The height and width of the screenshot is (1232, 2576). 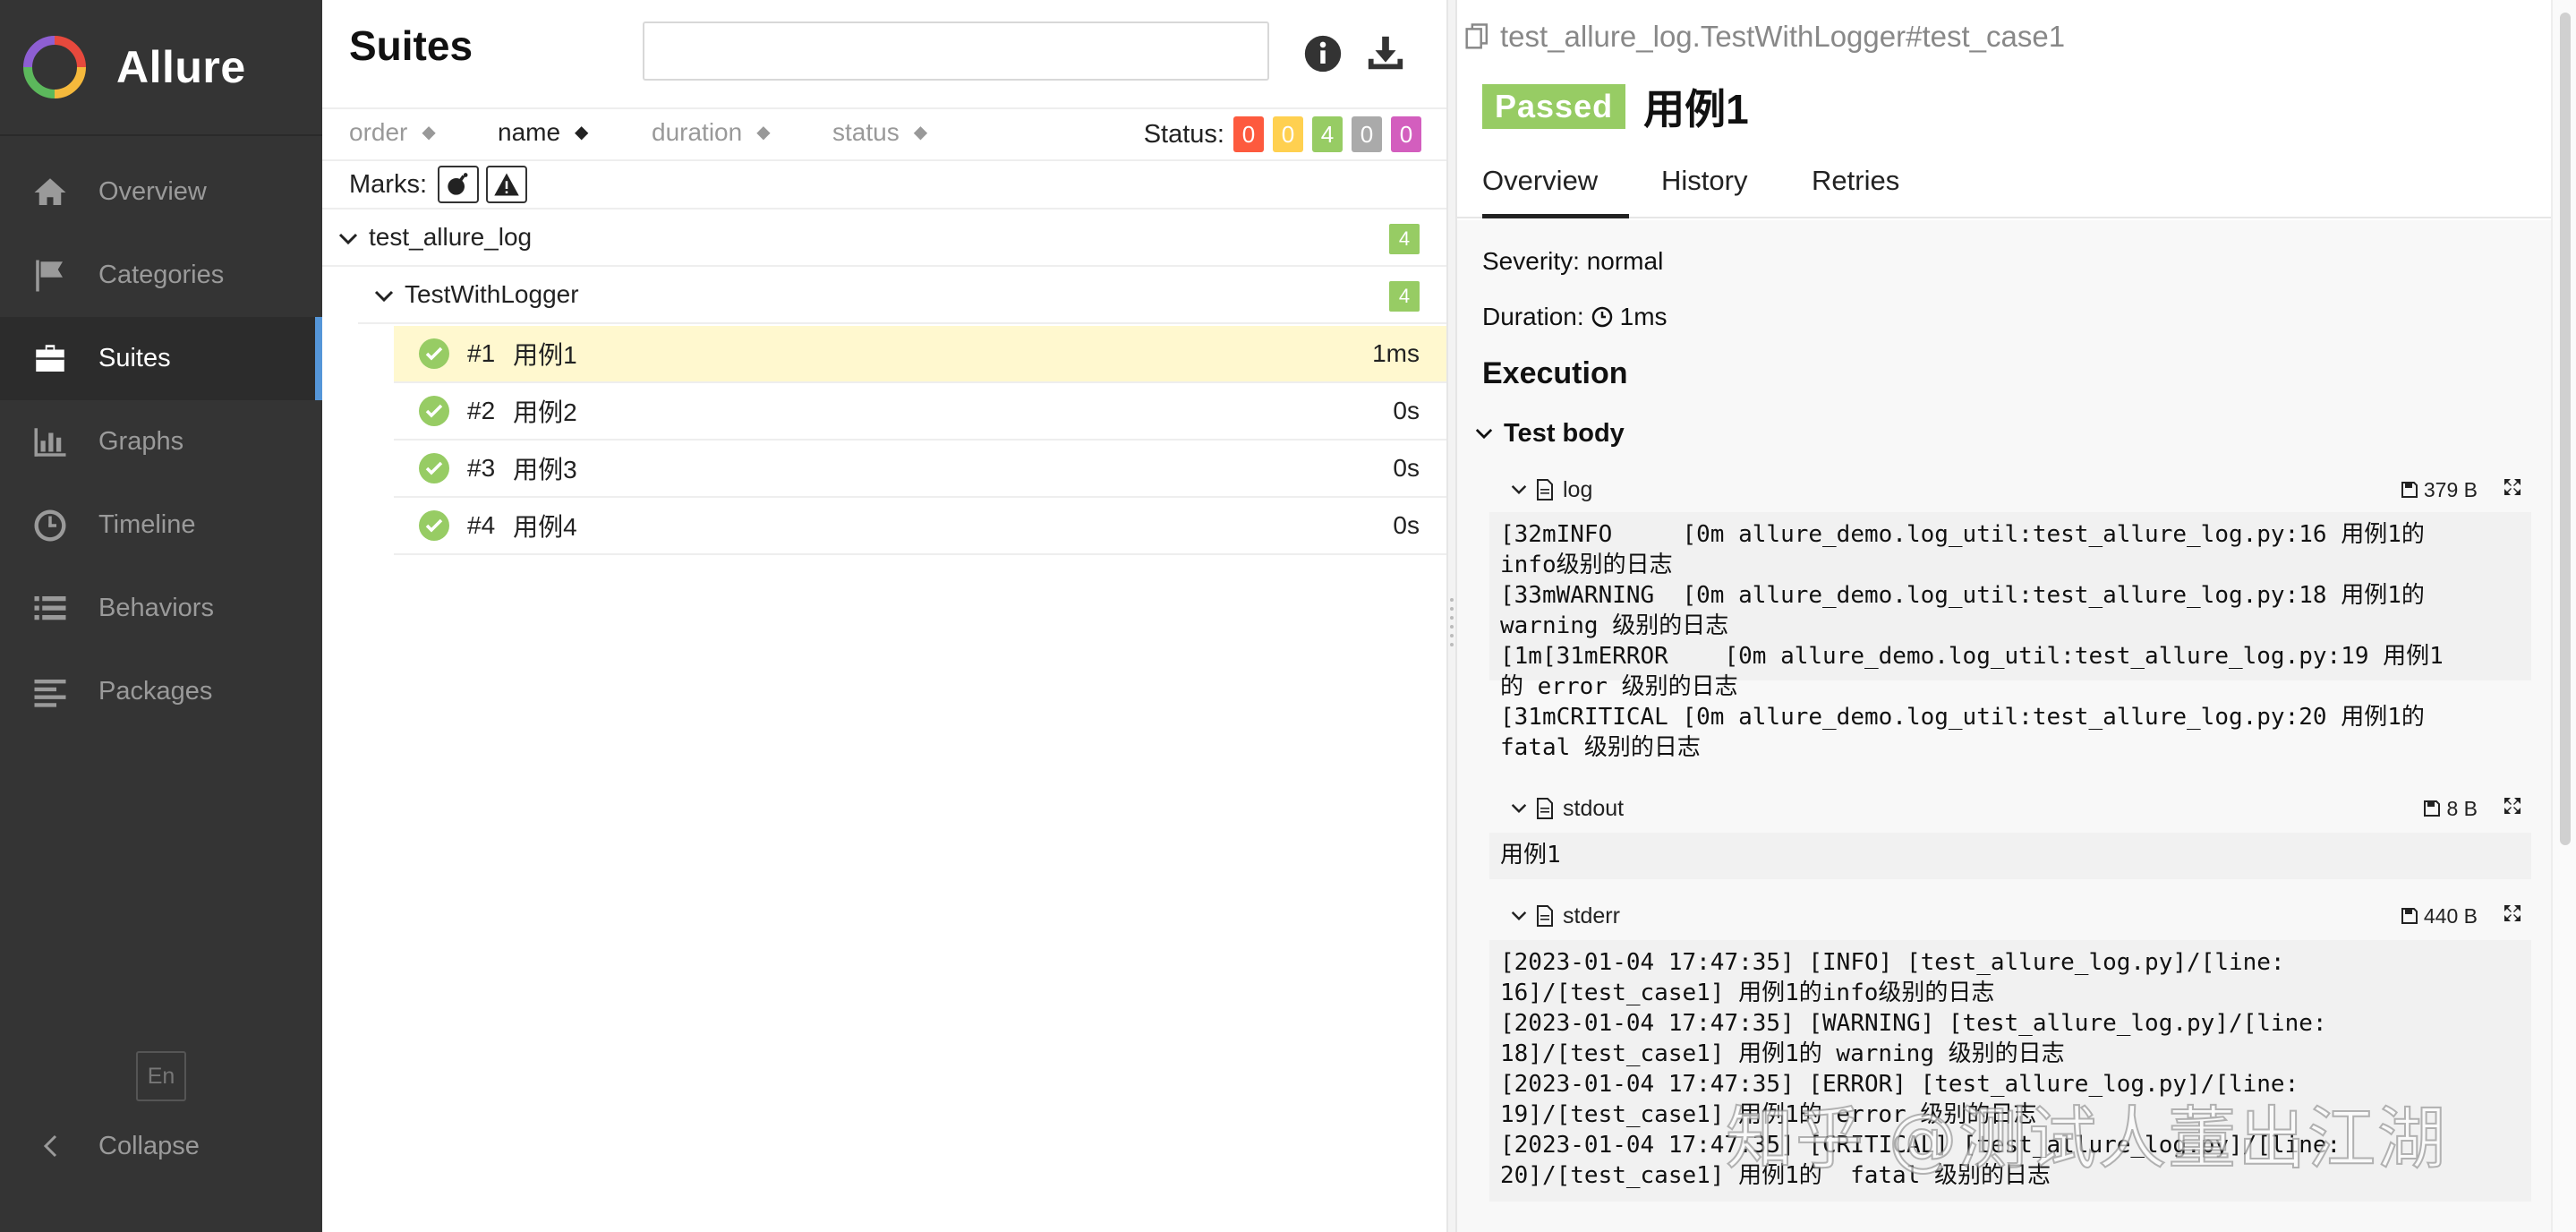 I want to click on sidebar-item-suites: Suites, so click(x=161, y=358).